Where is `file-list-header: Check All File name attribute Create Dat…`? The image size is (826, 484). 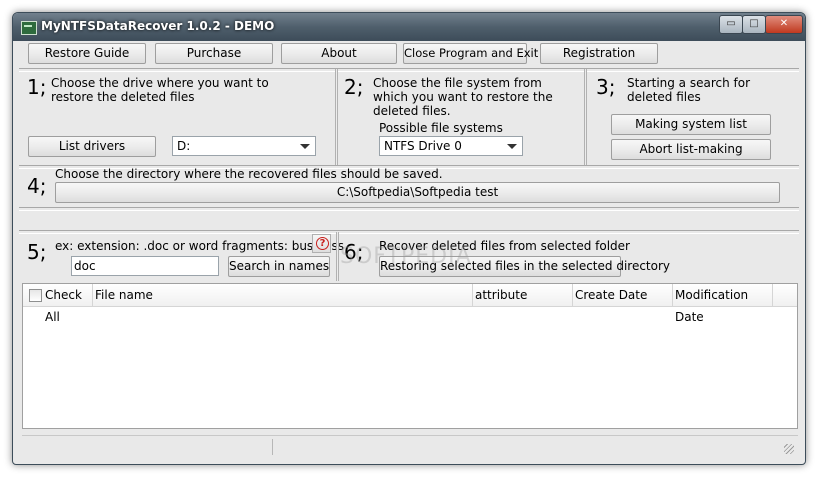 file-list-header: Check All File name attribute Create Dat… is located at coordinates (410, 304).